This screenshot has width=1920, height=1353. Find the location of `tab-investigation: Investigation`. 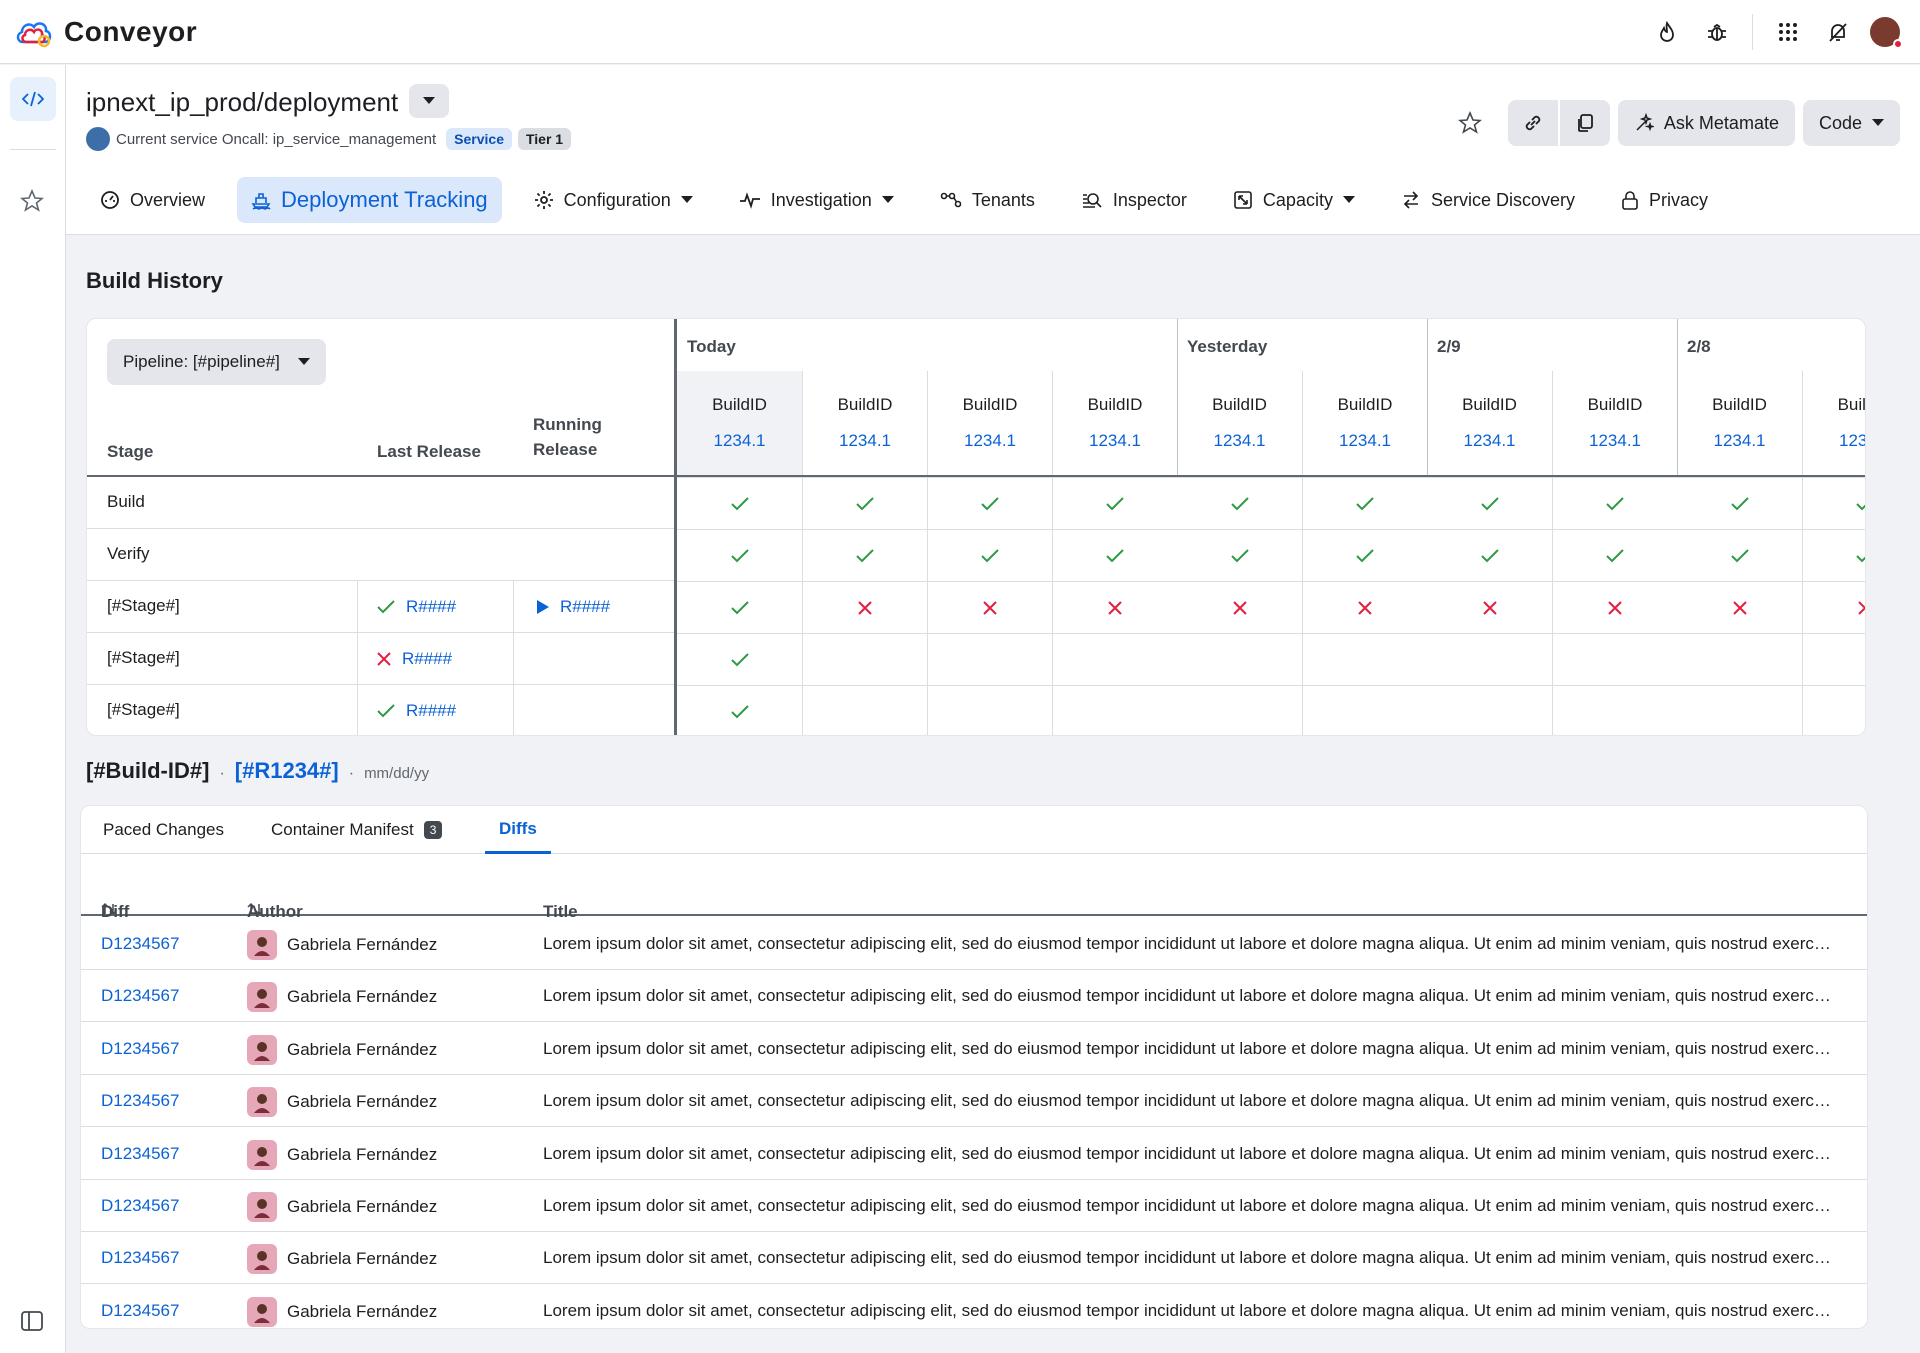

tab-investigation: Investigation is located at coordinates (816, 200).